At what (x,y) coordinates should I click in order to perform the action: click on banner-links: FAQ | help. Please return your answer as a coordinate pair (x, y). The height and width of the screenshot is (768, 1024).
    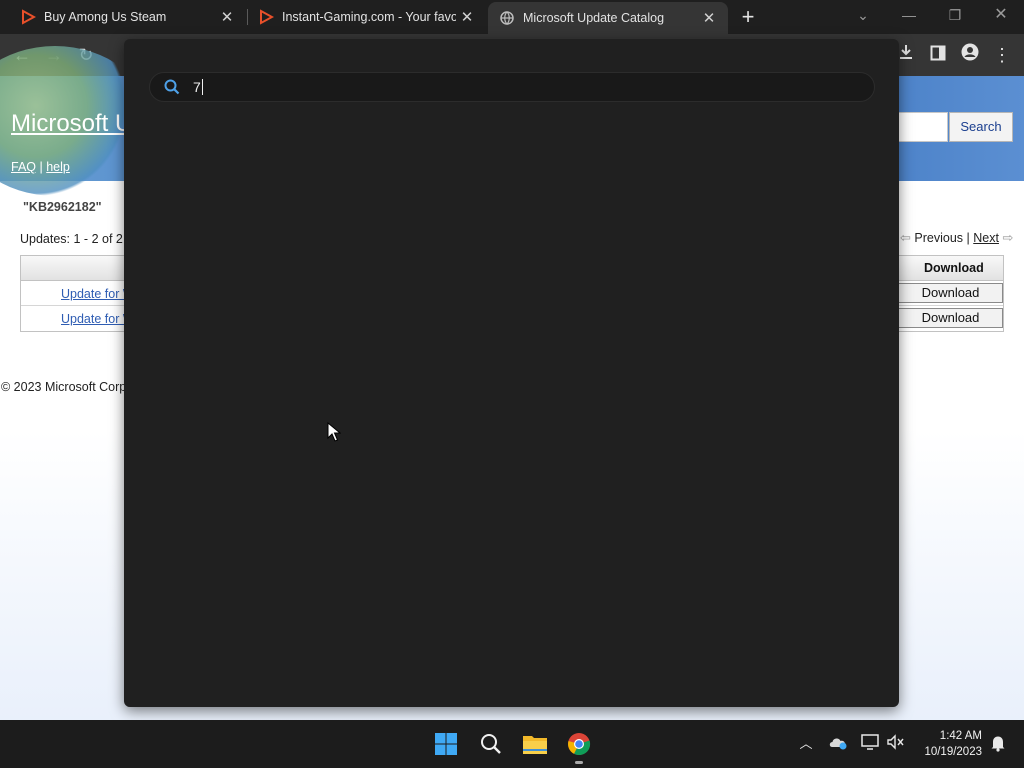
    Looking at the image, I should click on (40, 167).